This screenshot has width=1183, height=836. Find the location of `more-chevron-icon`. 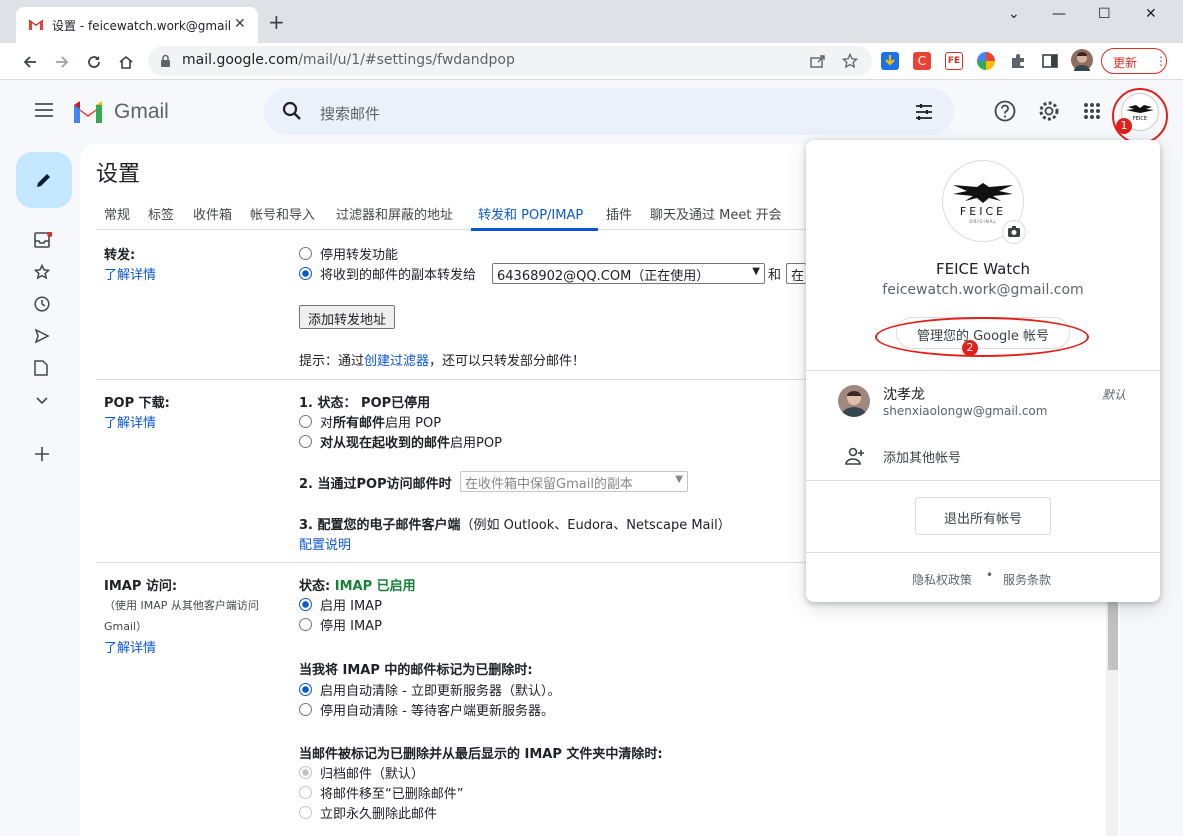

more-chevron-icon is located at coordinates (42, 400).